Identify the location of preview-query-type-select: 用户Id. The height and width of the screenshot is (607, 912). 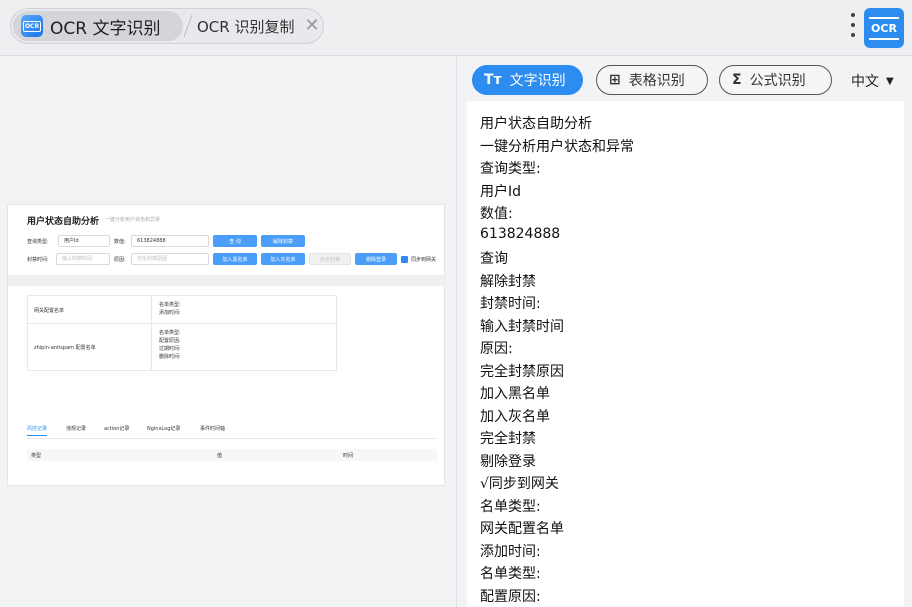
(84, 241).